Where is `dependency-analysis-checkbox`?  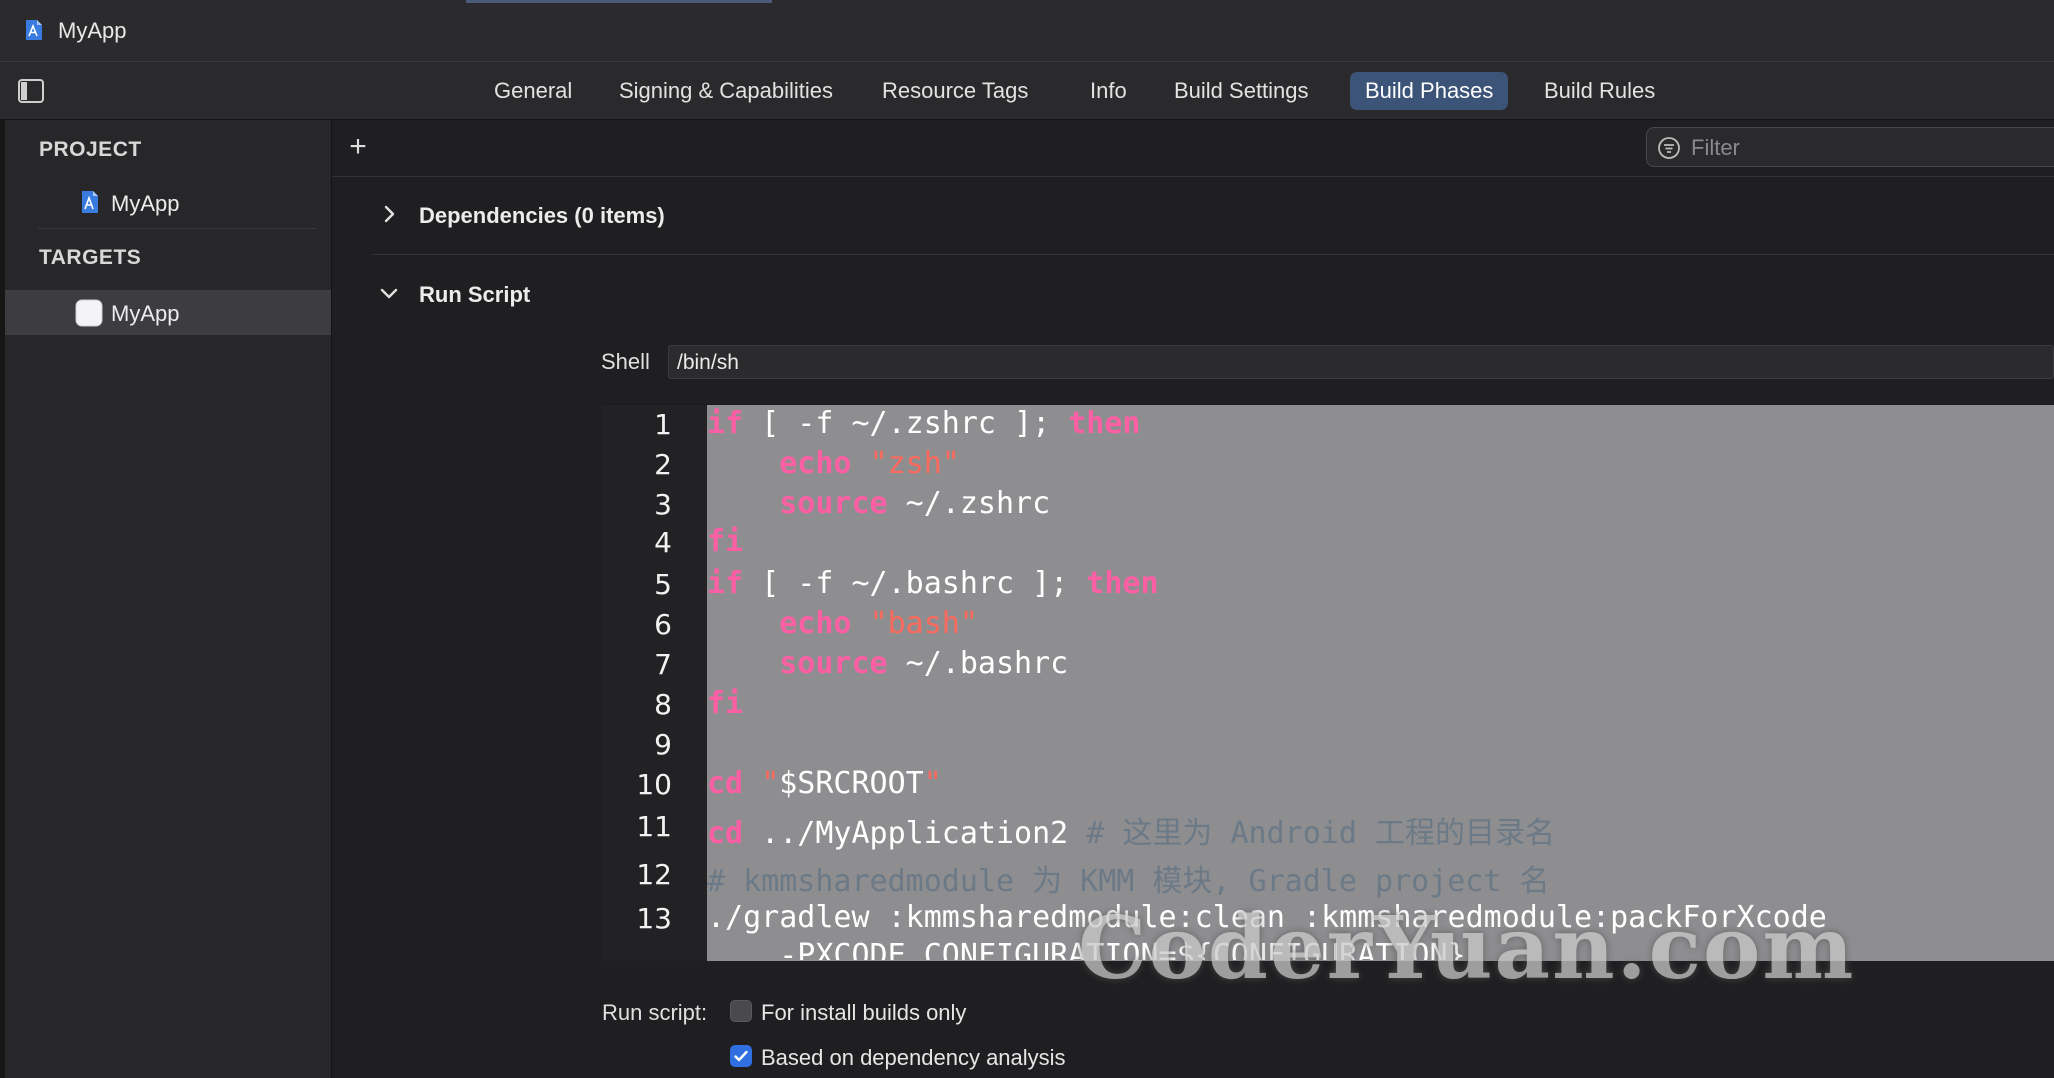 dependency-analysis-checkbox is located at coordinates (741, 1056).